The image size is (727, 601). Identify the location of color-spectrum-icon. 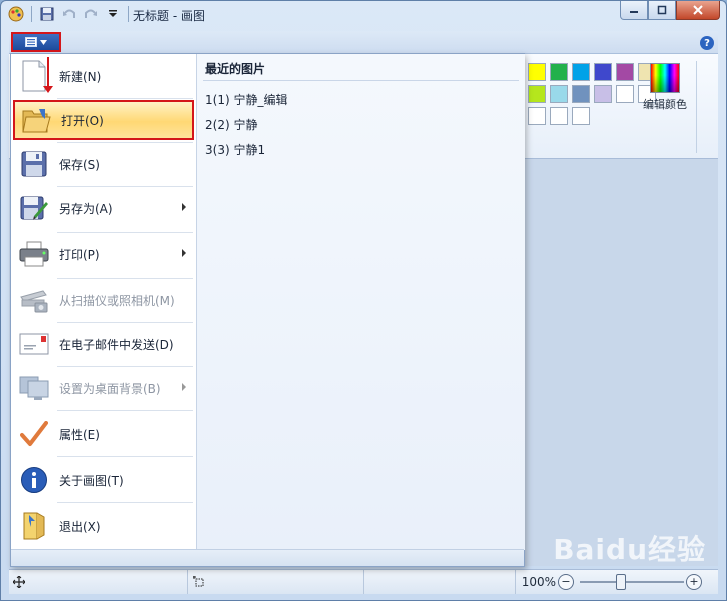
(665, 78).